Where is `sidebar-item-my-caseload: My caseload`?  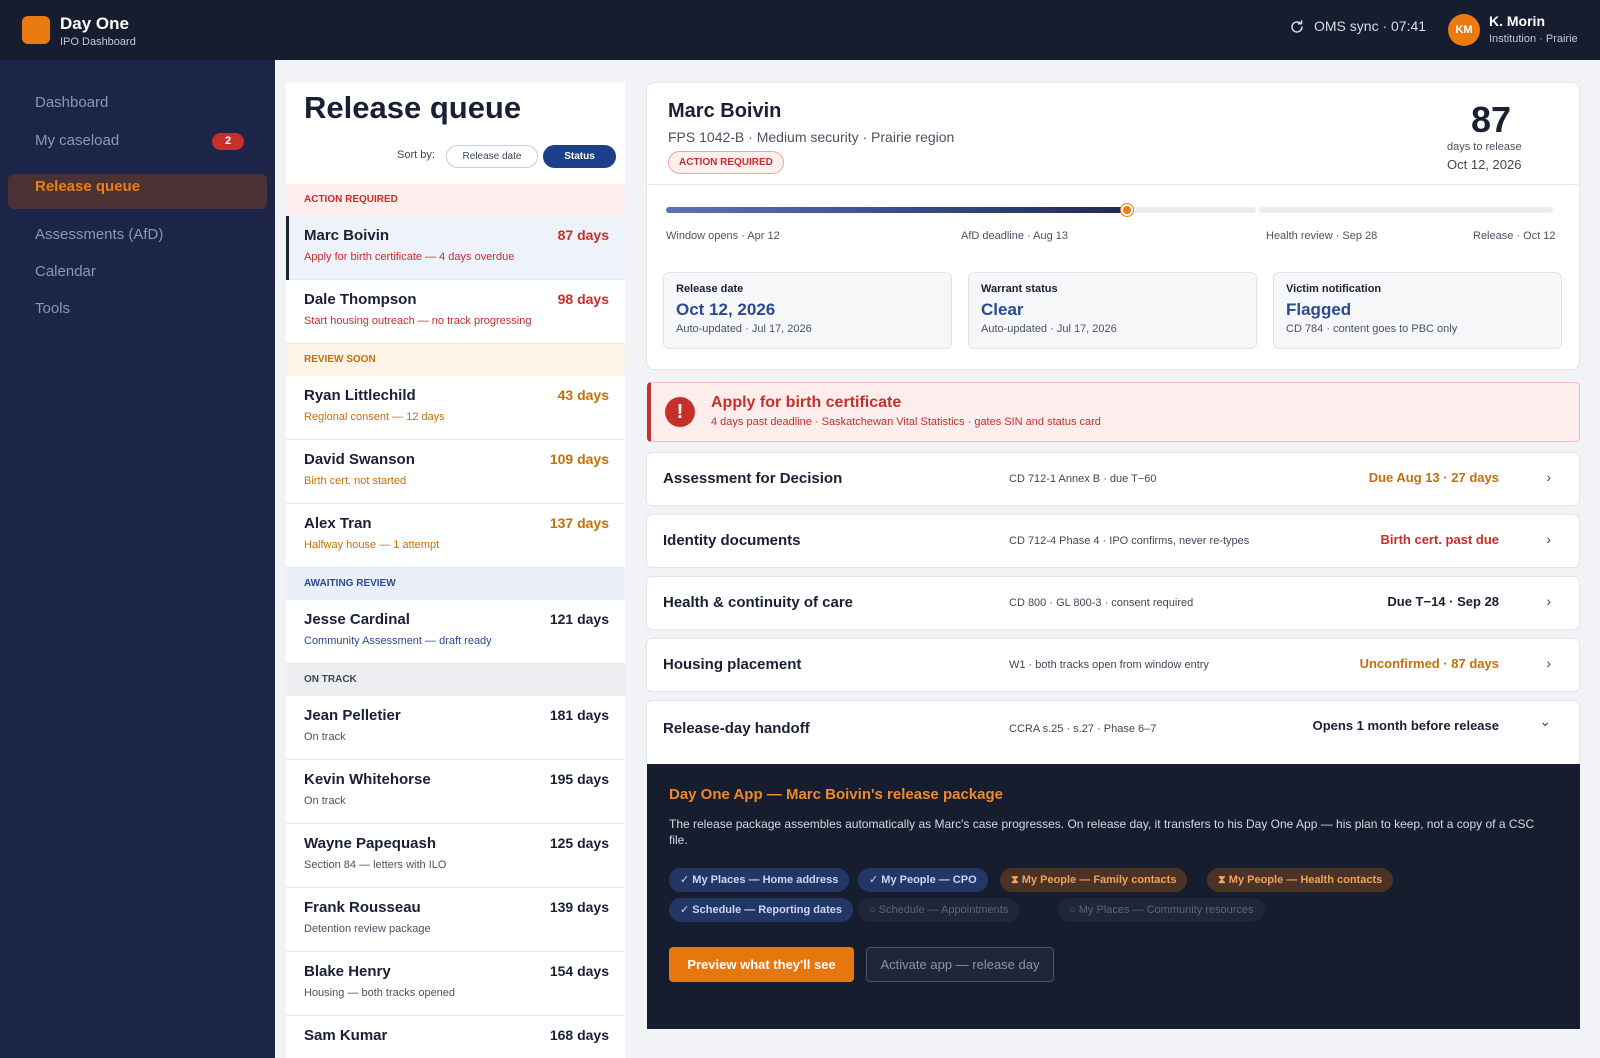
sidebar-item-my-caseload: My caseload is located at coordinates (77, 140).